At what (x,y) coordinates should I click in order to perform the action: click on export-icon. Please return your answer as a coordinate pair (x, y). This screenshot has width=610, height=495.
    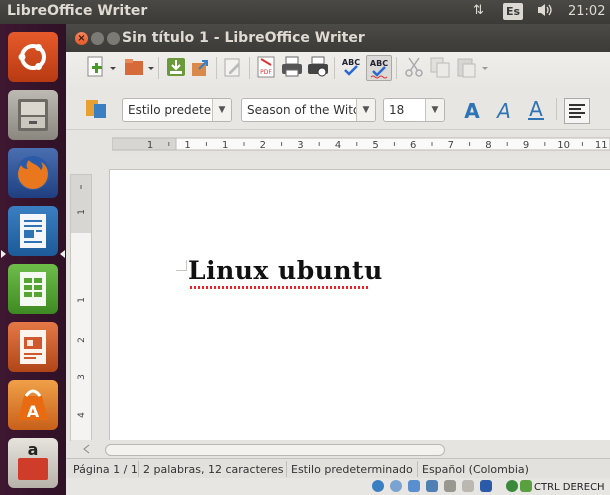
    Looking at the image, I should click on (201, 67).